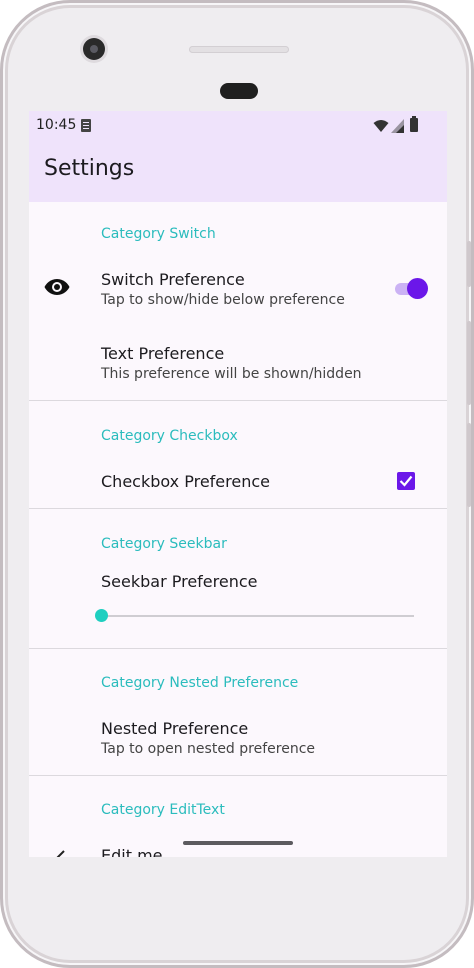 The image size is (474, 968). What do you see at coordinates (238, 126) in the screenshot?
I see `status-bar: 10:45` at bounding box center [238, 126].